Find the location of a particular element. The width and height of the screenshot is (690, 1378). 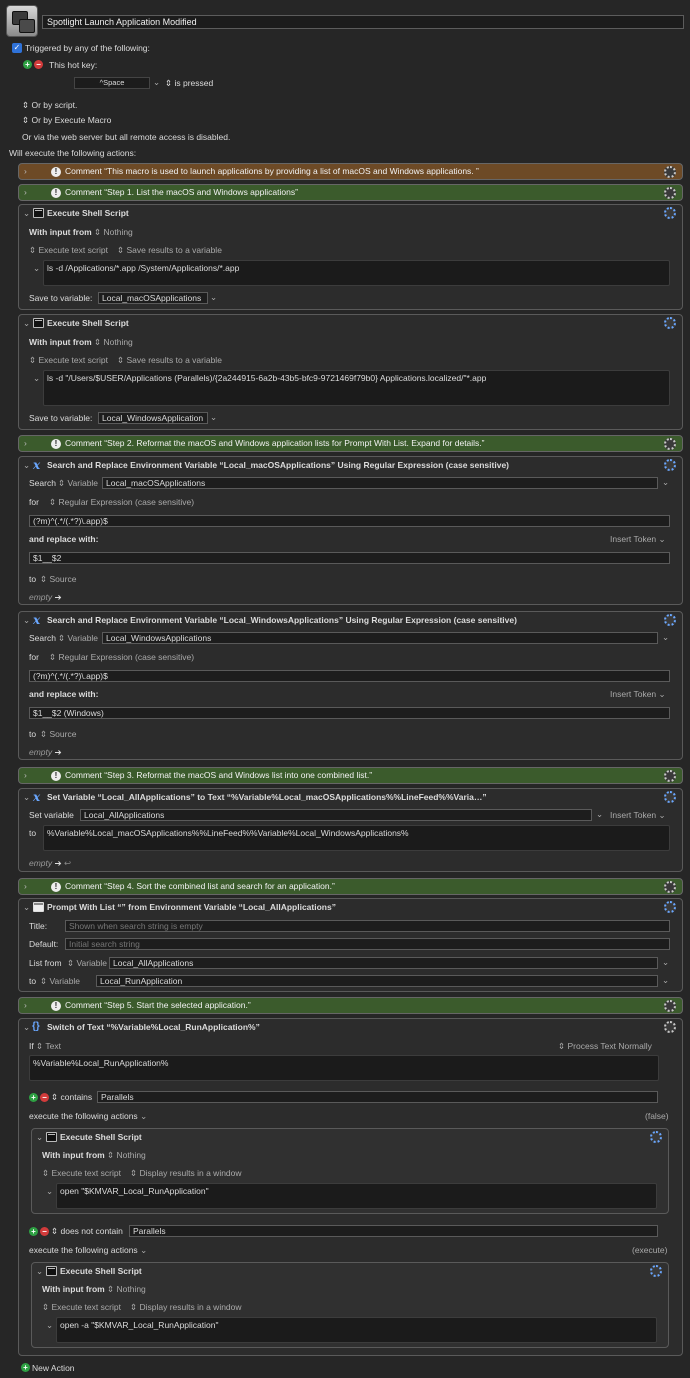

search-source-select: ⇕ Variable is located at coordinates (78, 483).